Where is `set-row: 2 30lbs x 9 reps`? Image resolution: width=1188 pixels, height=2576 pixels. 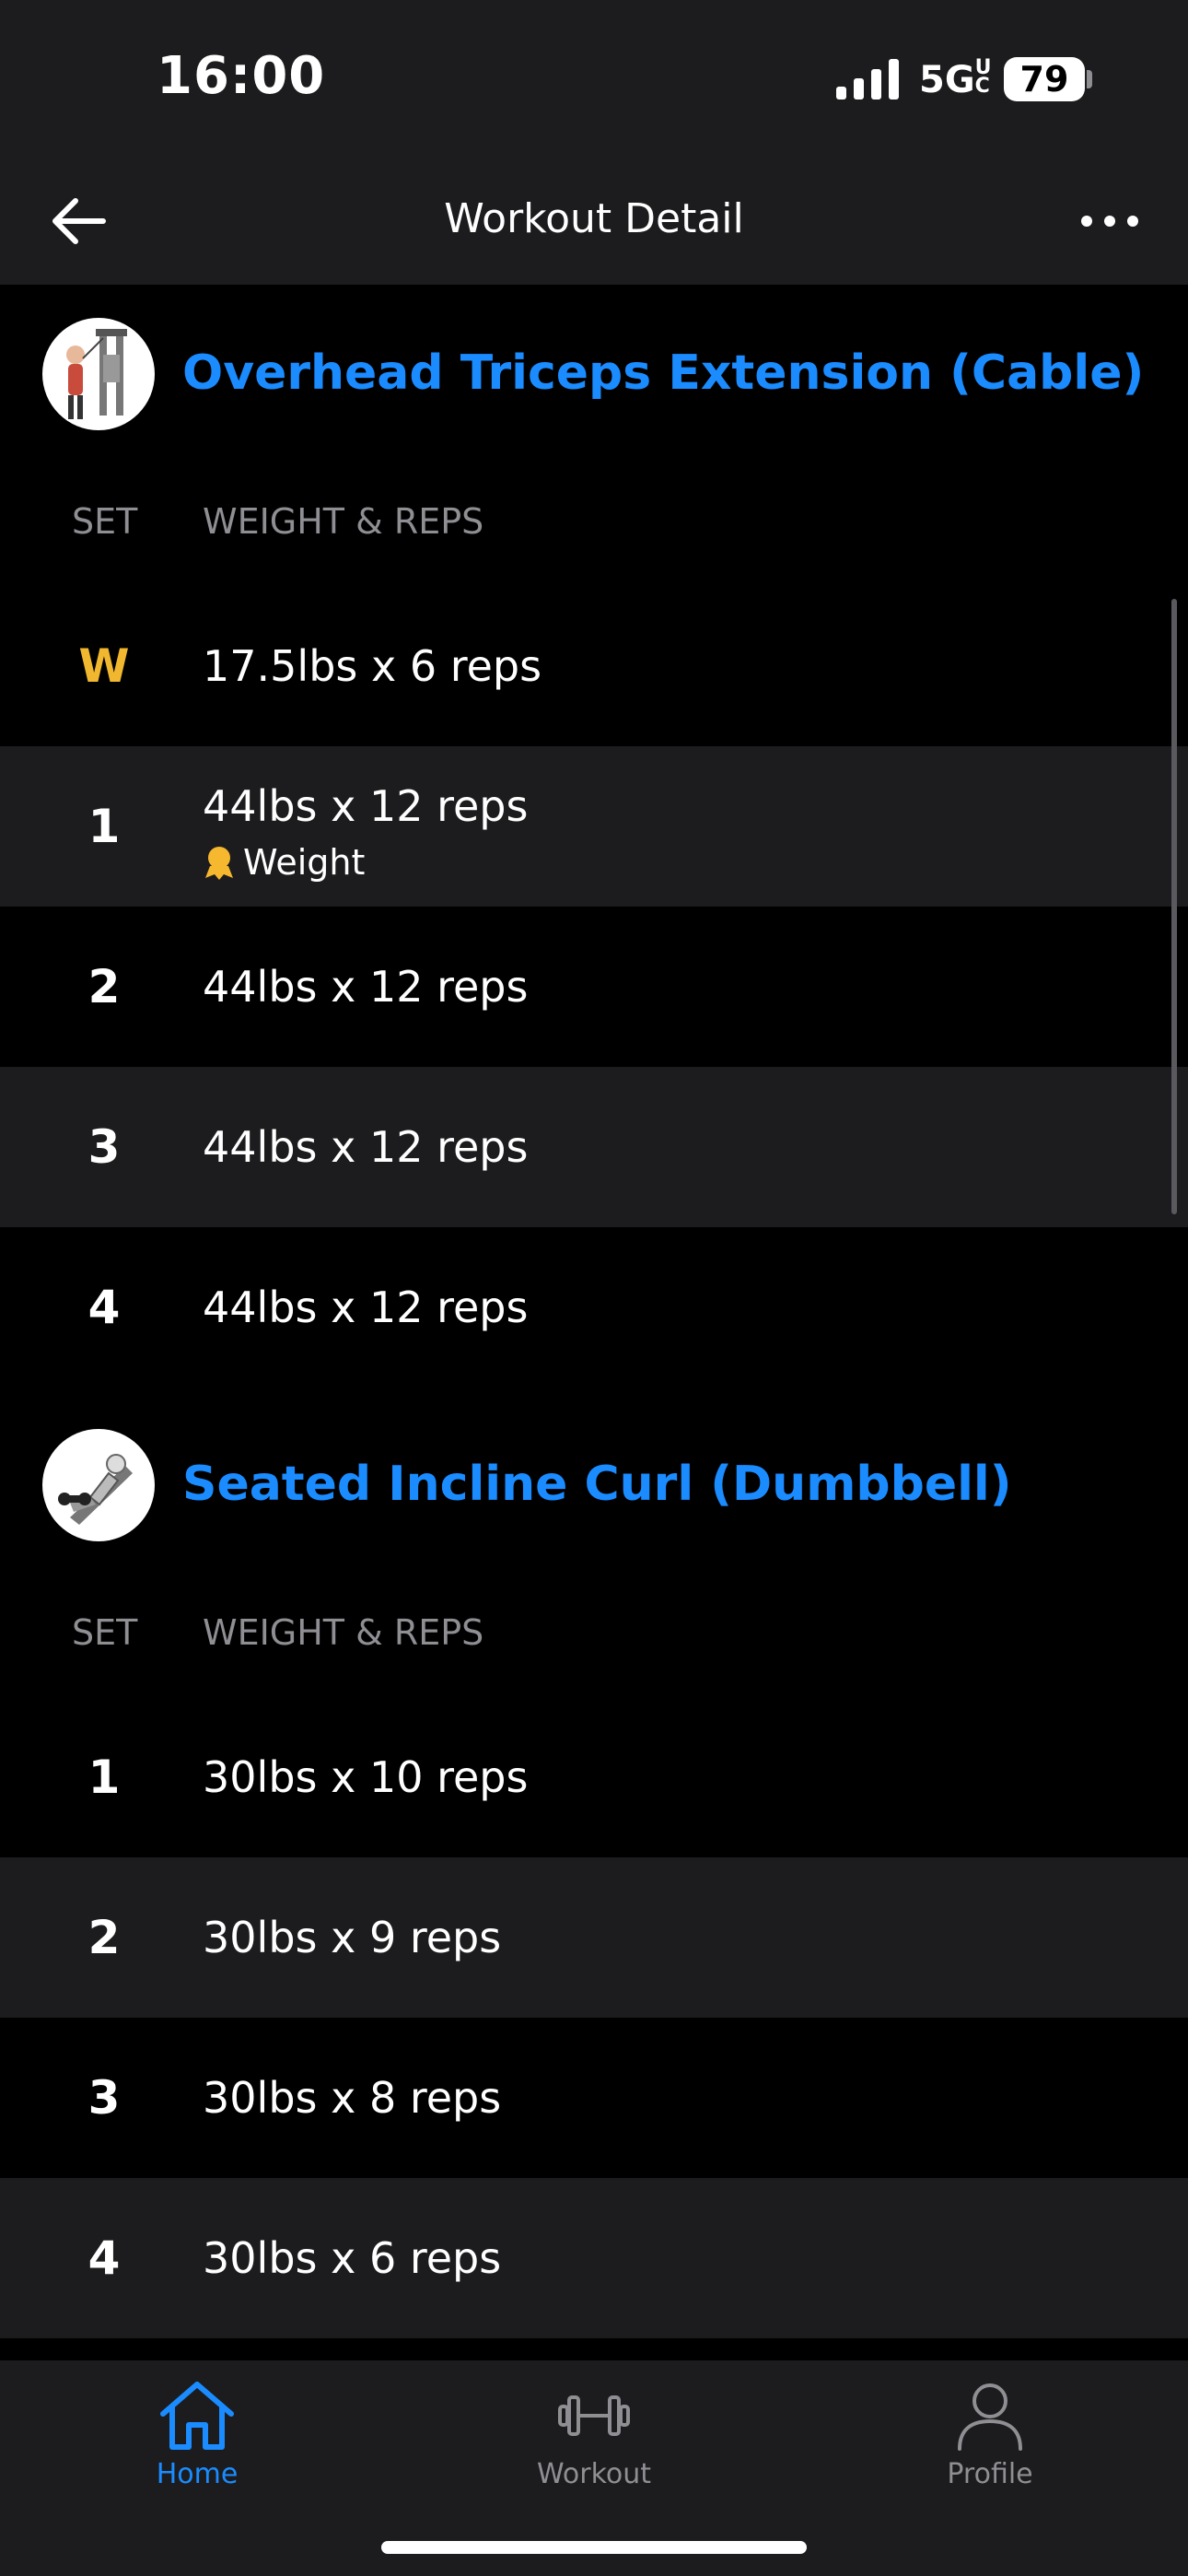
set-row: 2 30lbs x 9 reps is located at coordinates (594, 1937).